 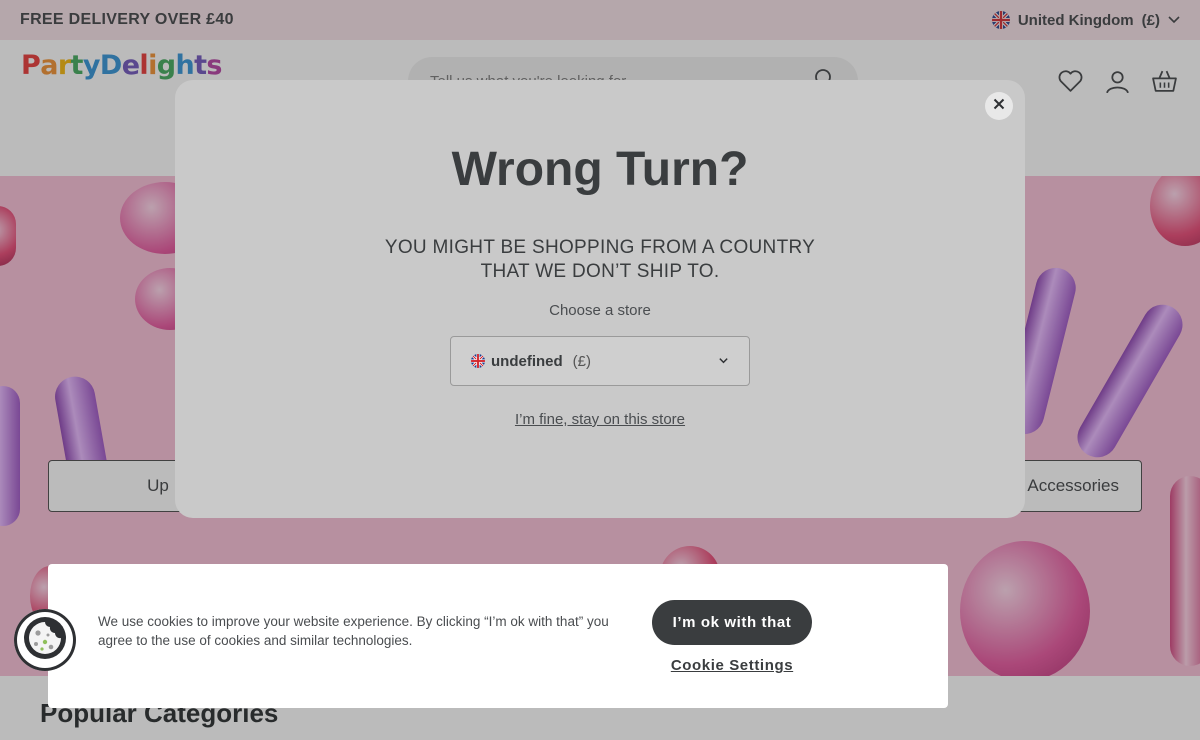 I want to click on cookie-icon, so click(x=45, y=640).